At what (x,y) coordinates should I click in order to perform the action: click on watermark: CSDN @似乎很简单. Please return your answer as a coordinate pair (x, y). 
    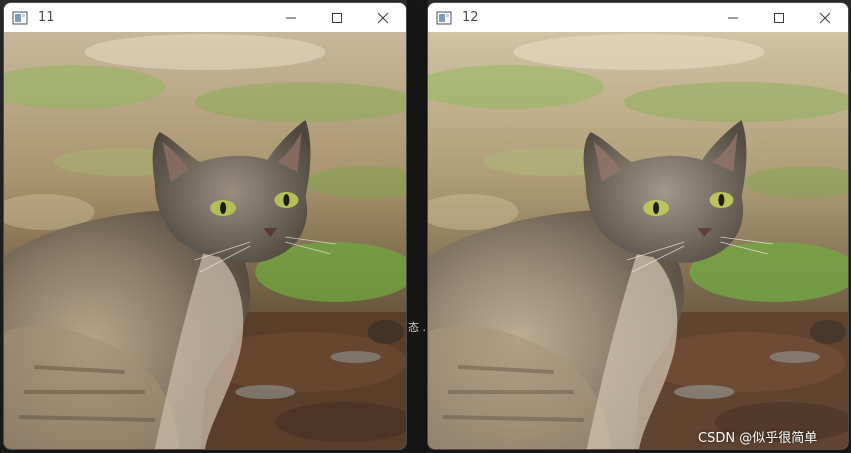
    Looking at the image, I should click on (758, 438).